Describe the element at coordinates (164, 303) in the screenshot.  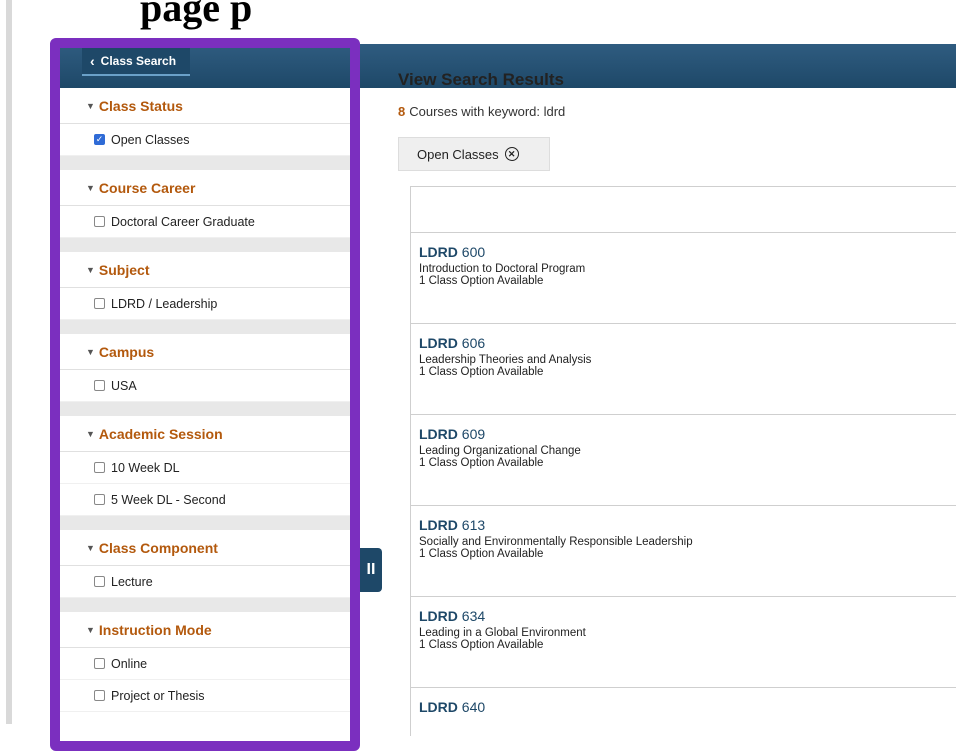
I see `filter-option-label: LDRD / Leadership` at that location.